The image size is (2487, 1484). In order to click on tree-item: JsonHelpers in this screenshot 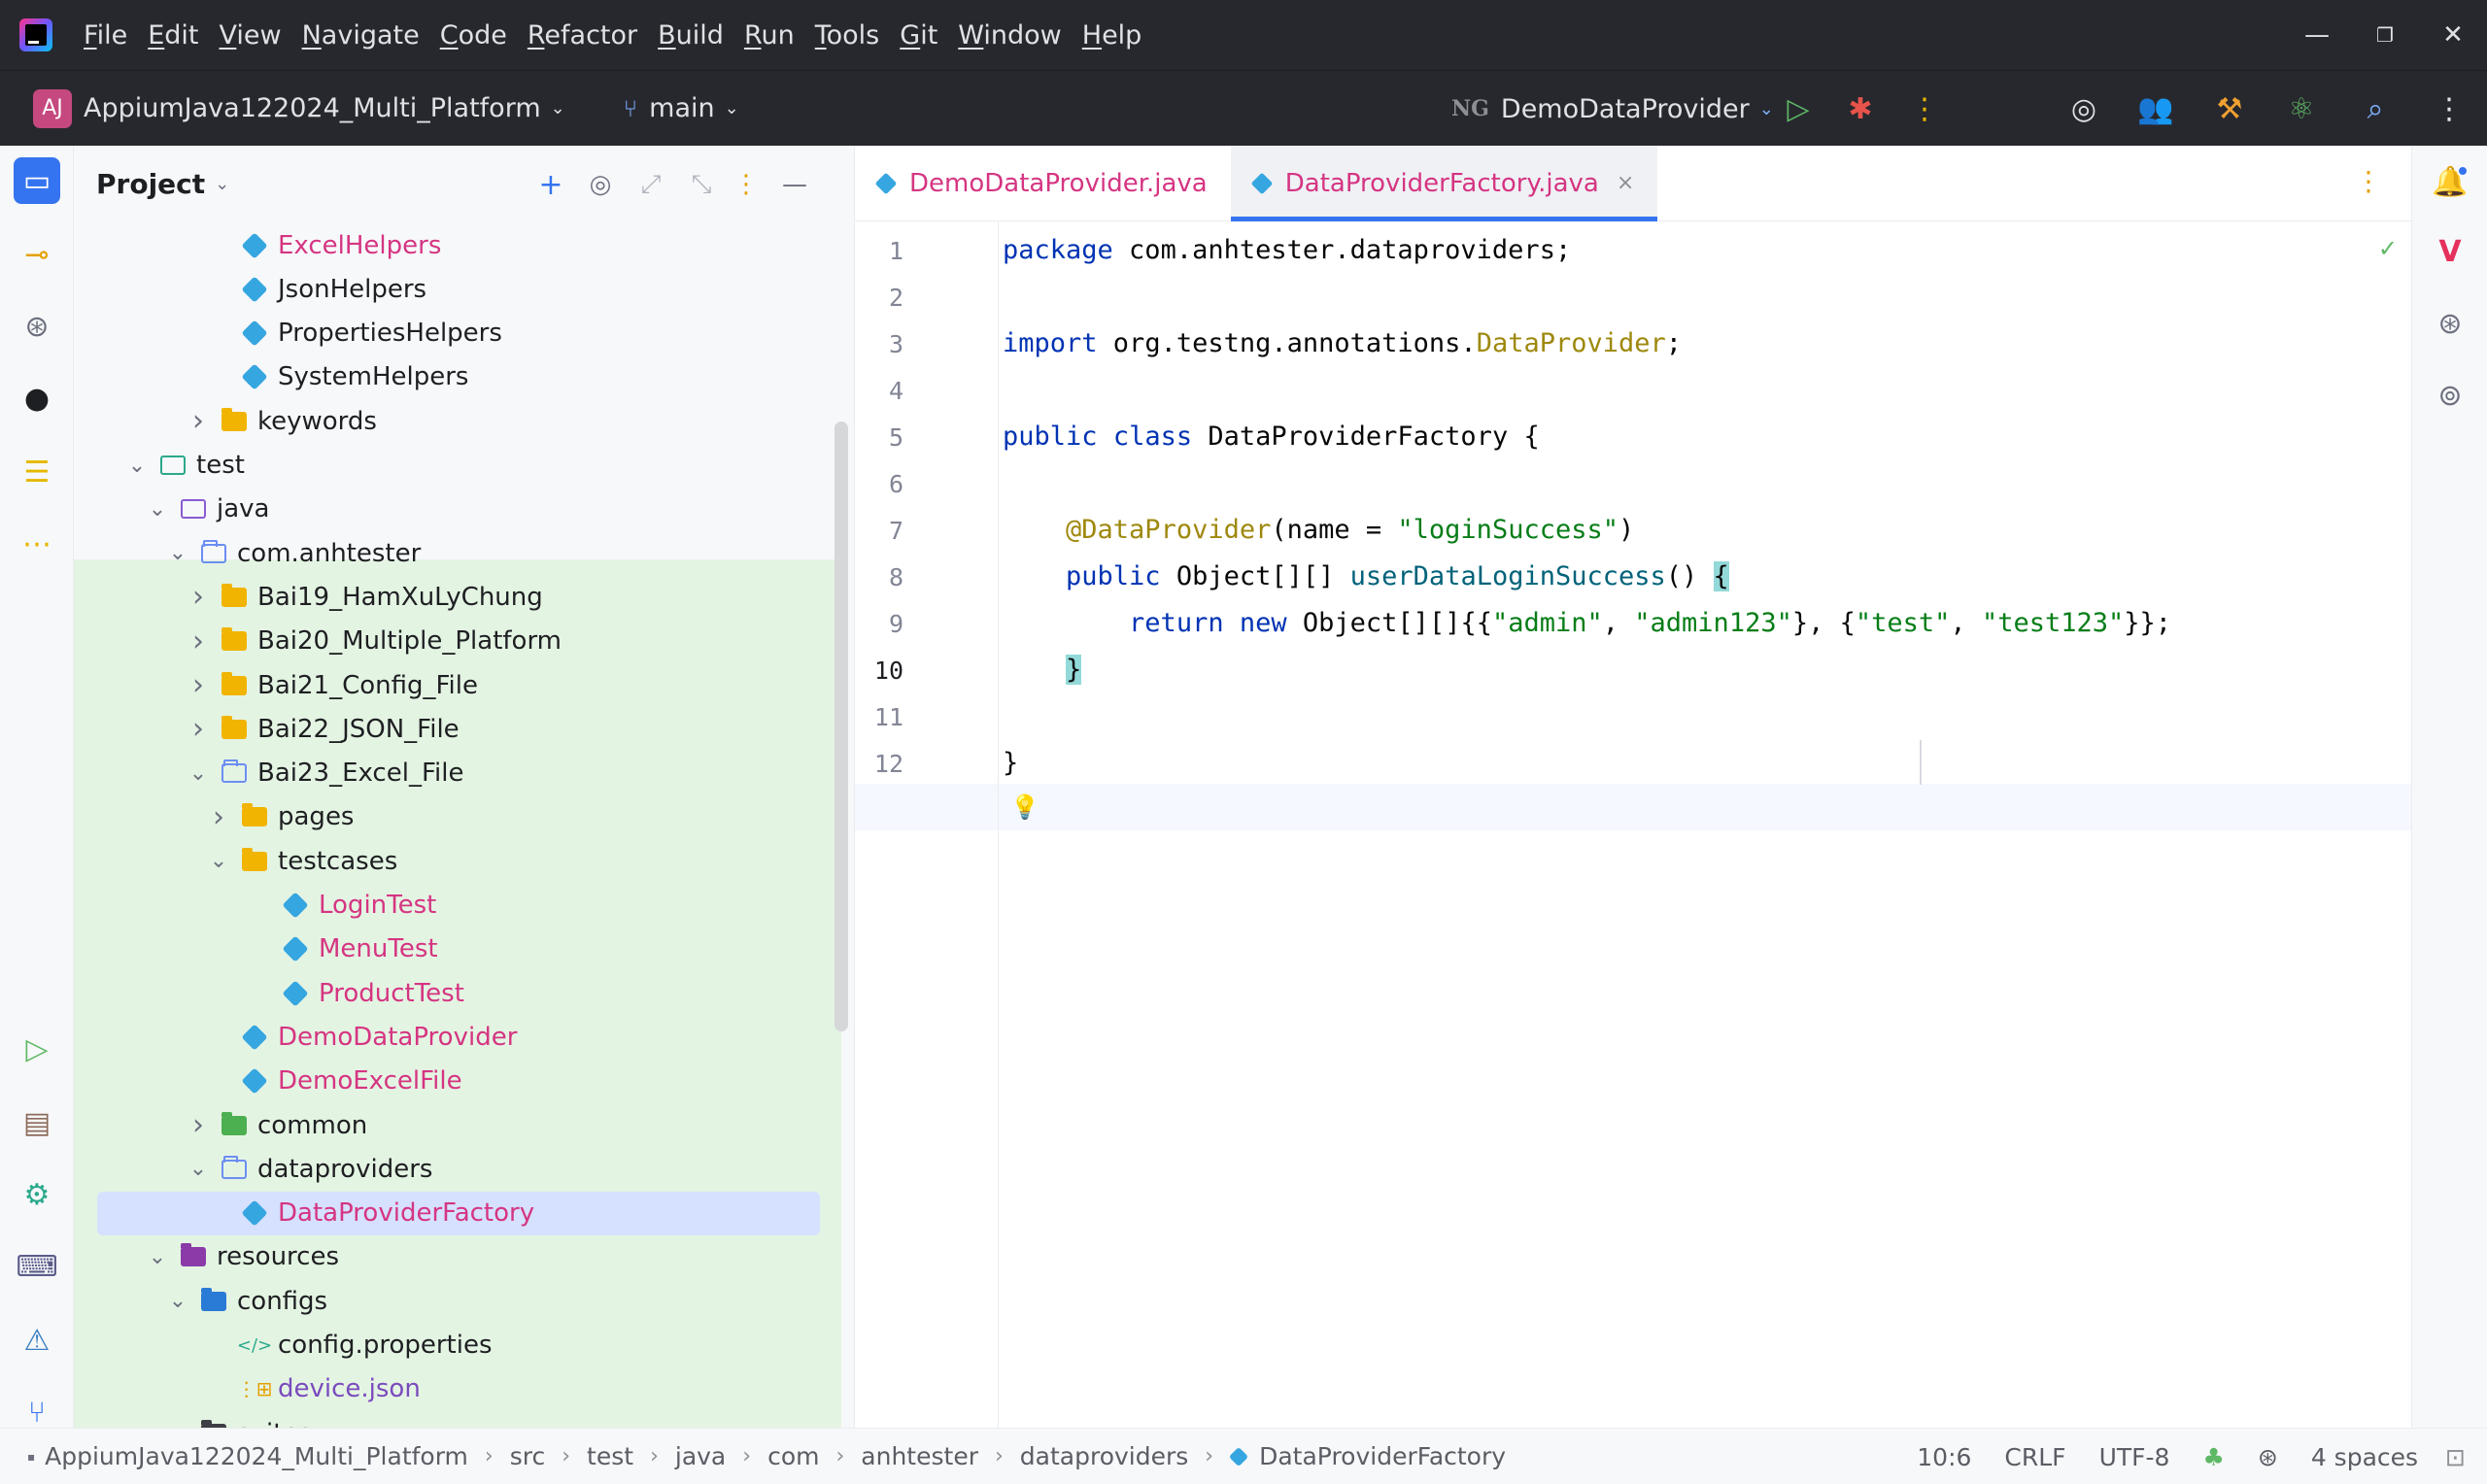, I will do `click(457, 289)`.